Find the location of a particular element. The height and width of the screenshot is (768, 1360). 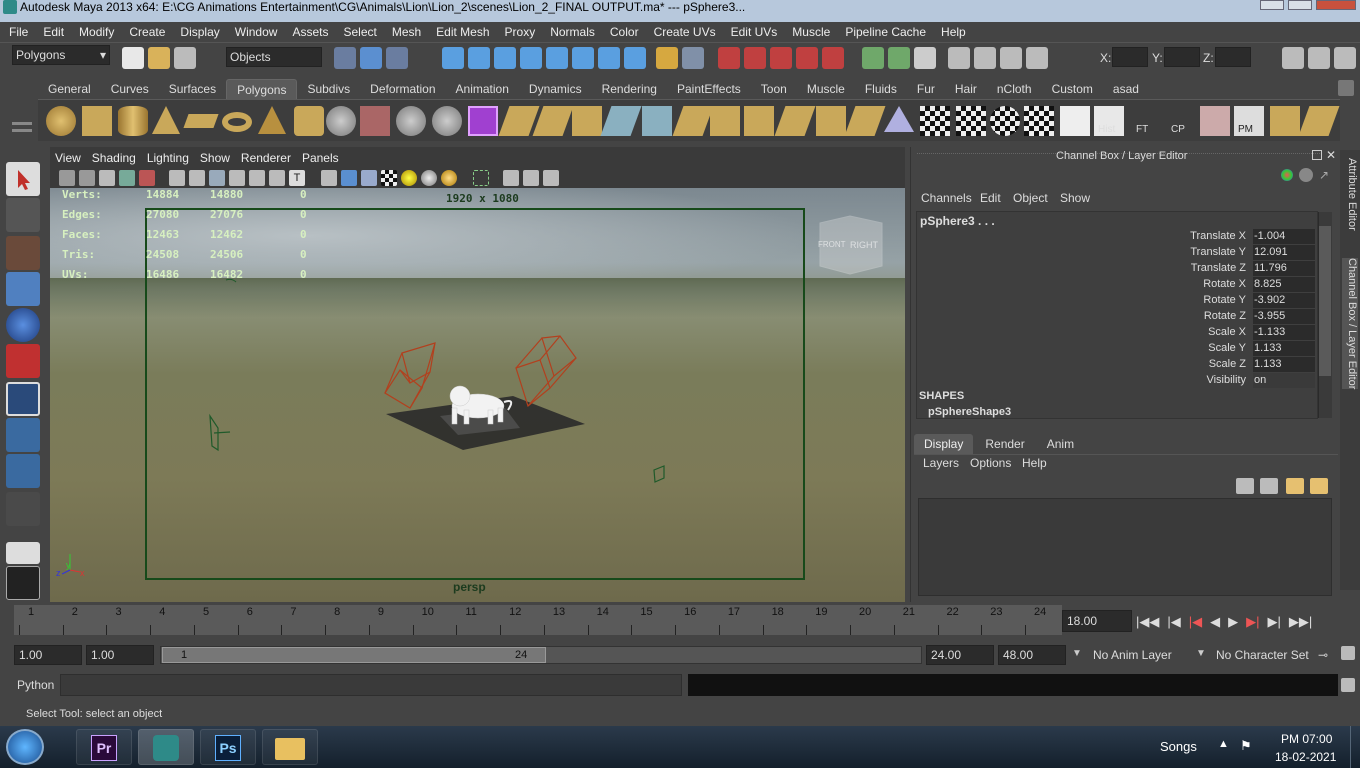

attr-field-rotate-y: -3.902 is located at coordinates (1284, 300).